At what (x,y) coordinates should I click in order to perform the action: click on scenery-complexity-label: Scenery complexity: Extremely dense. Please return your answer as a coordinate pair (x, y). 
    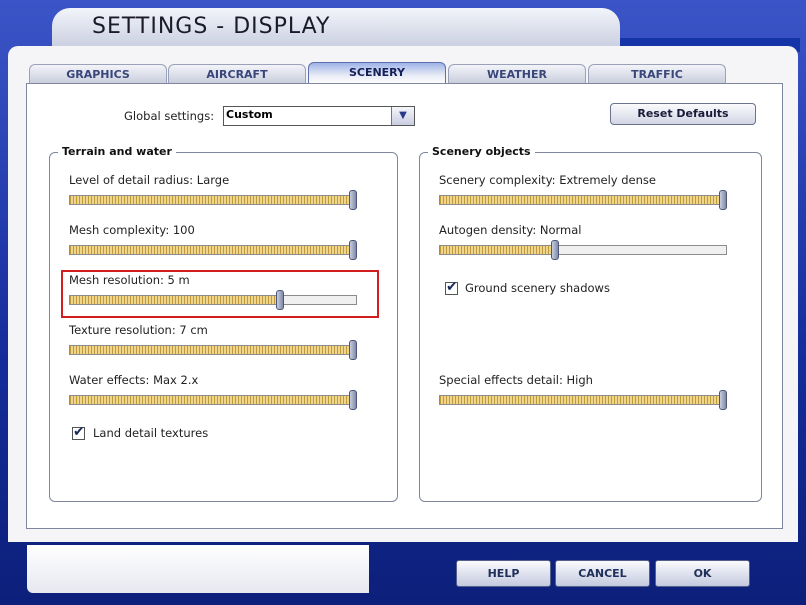
    Looking at the image, I should click on (547, 180).